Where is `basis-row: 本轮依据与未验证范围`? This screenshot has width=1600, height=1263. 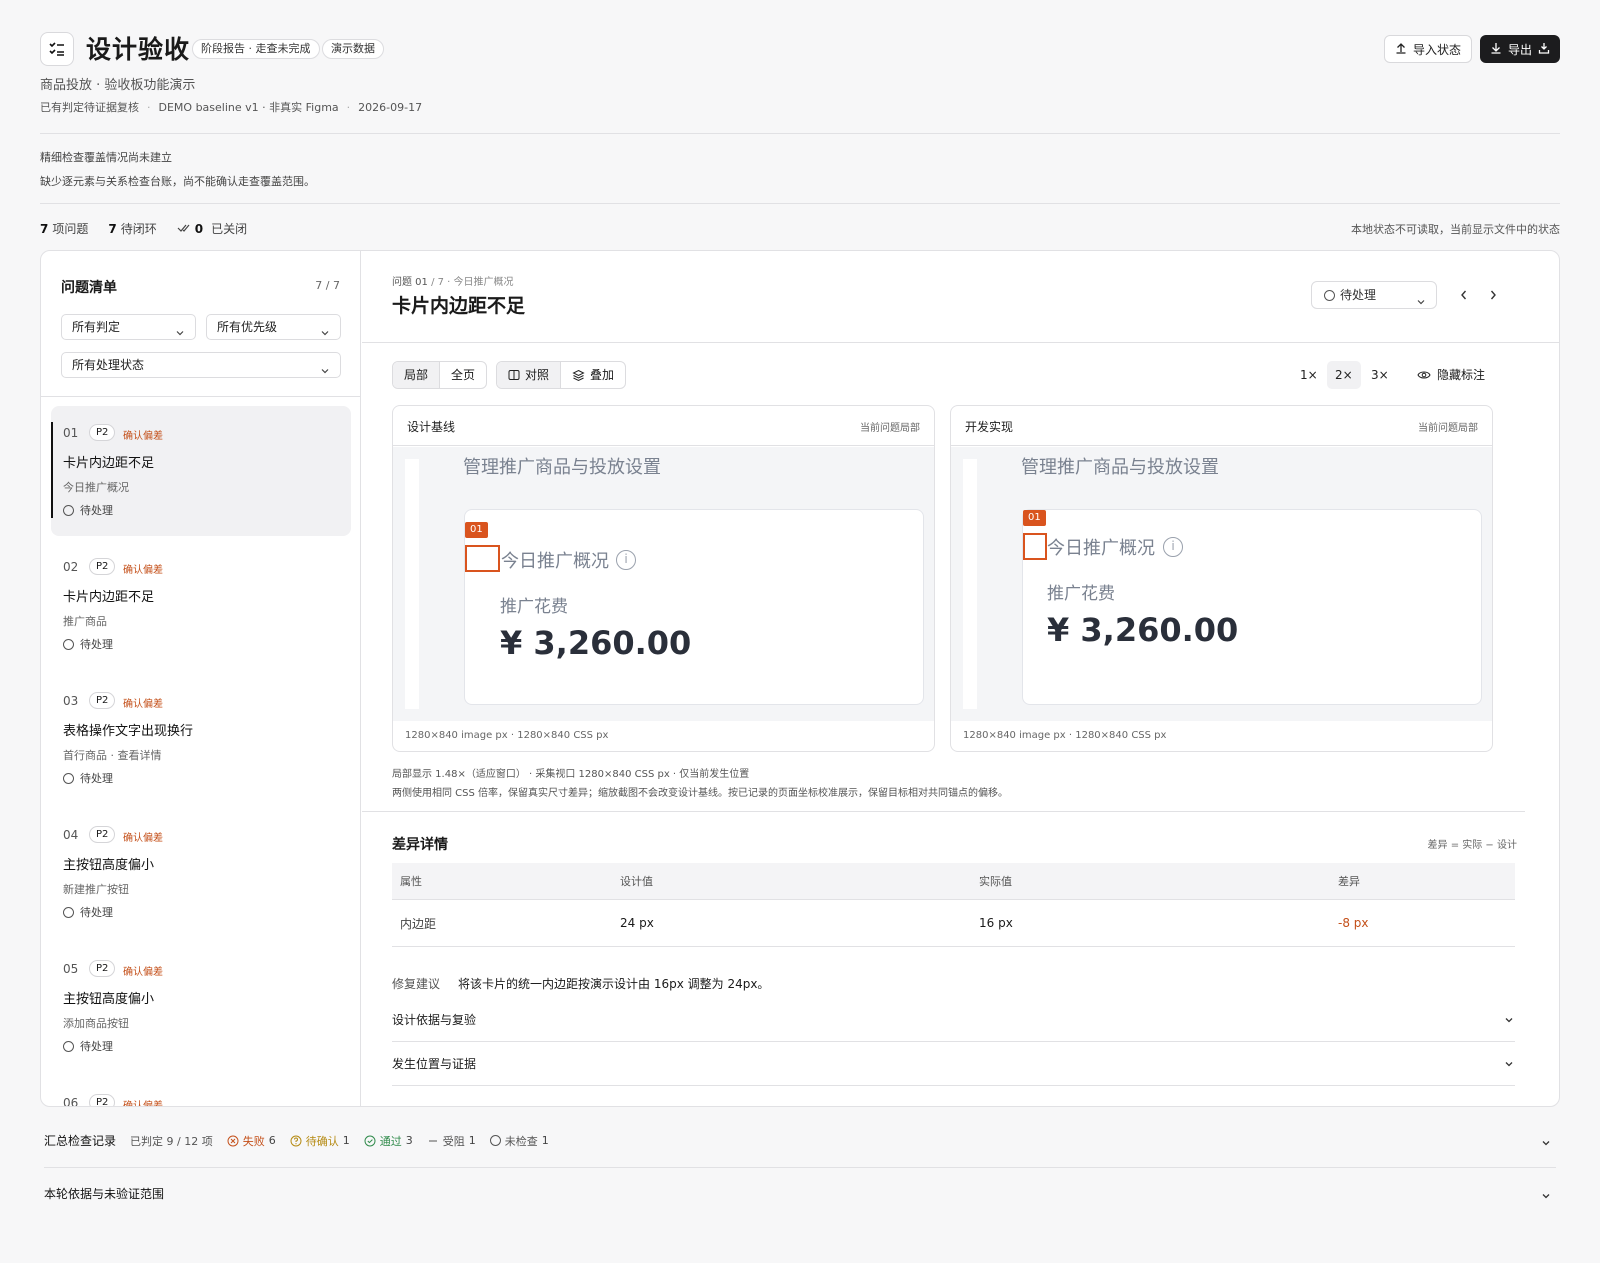
basis-row: 本轮依据与未验证范围 is located at coordinates (104, 1193).